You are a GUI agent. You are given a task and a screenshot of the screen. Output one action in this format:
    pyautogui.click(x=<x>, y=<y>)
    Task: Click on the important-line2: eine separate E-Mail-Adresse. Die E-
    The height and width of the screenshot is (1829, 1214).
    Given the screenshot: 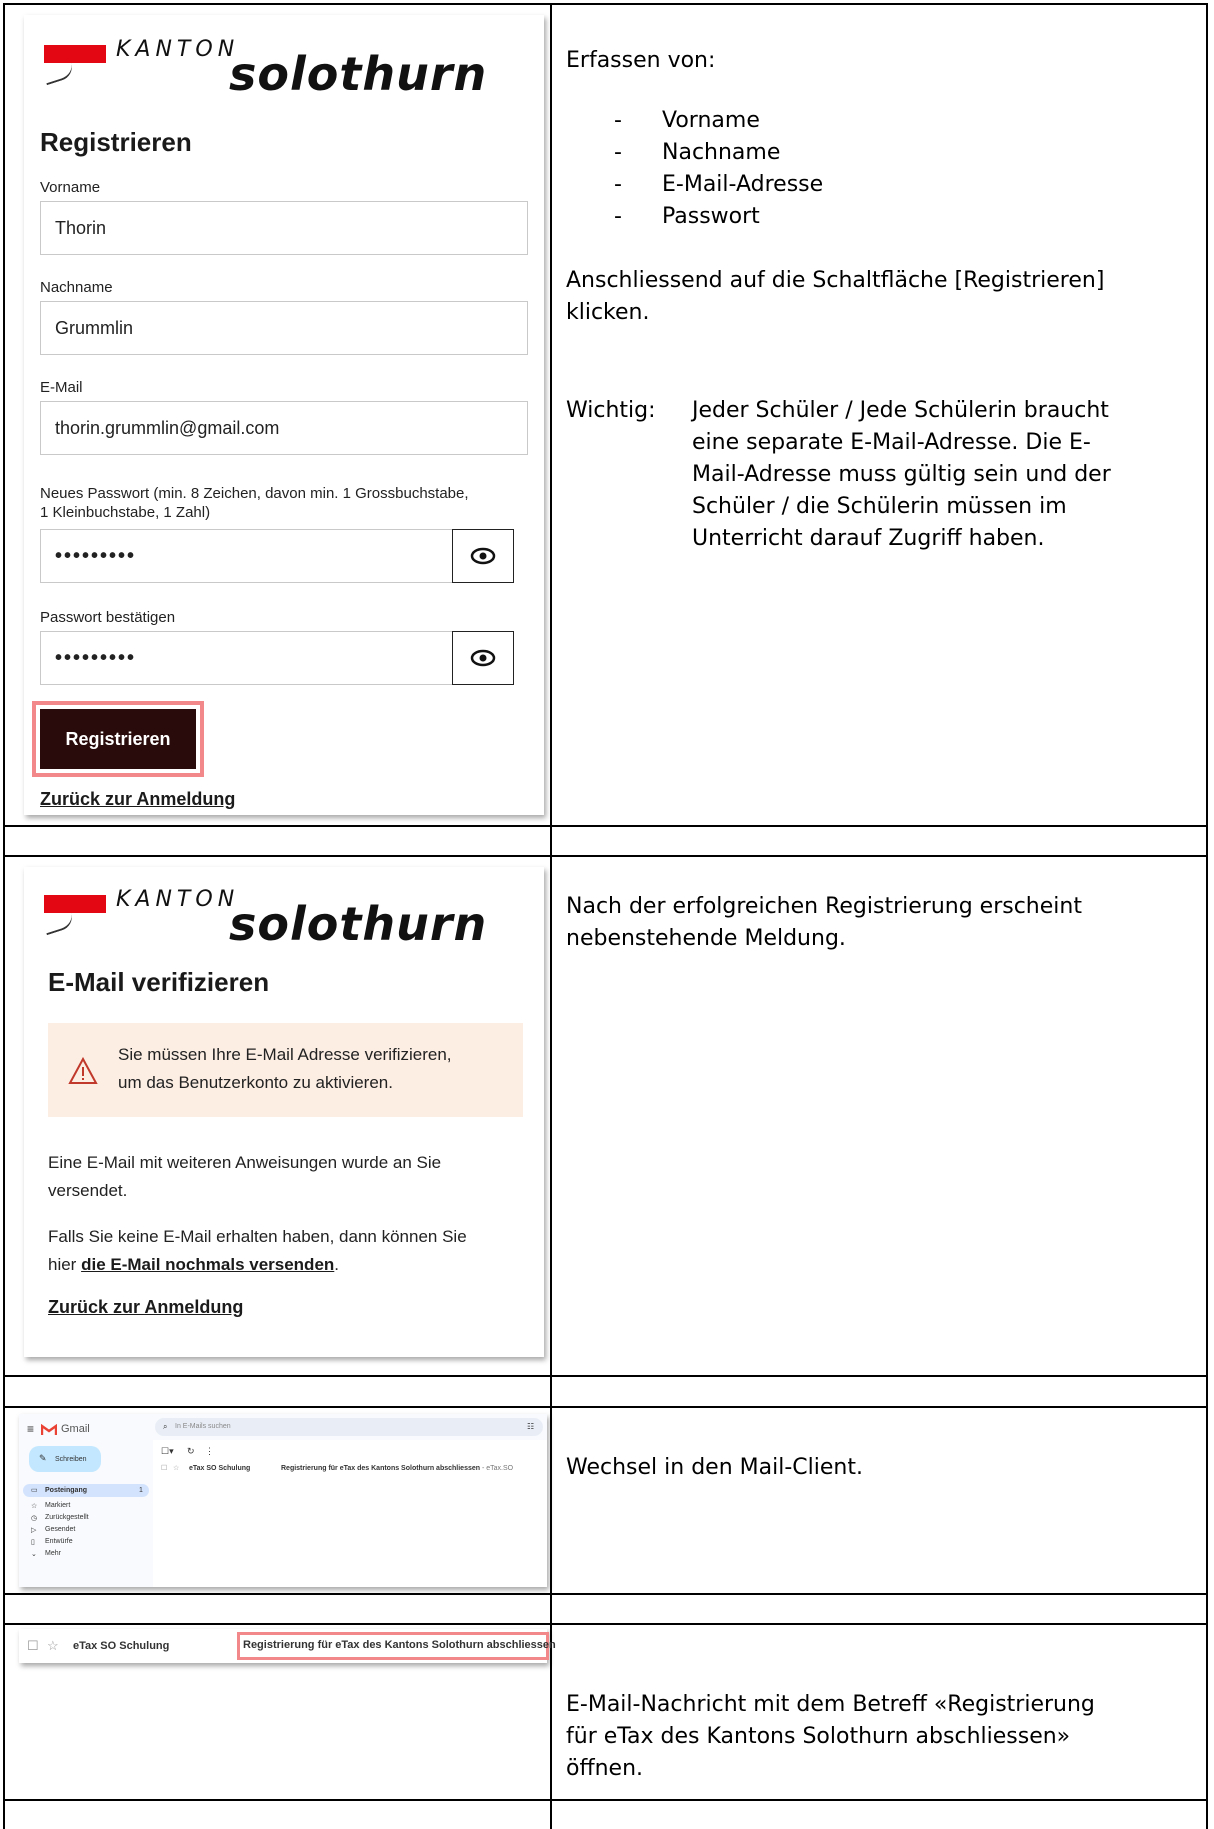 What is the action you would take?
    pyautogui.click(x=891, y=442)
    